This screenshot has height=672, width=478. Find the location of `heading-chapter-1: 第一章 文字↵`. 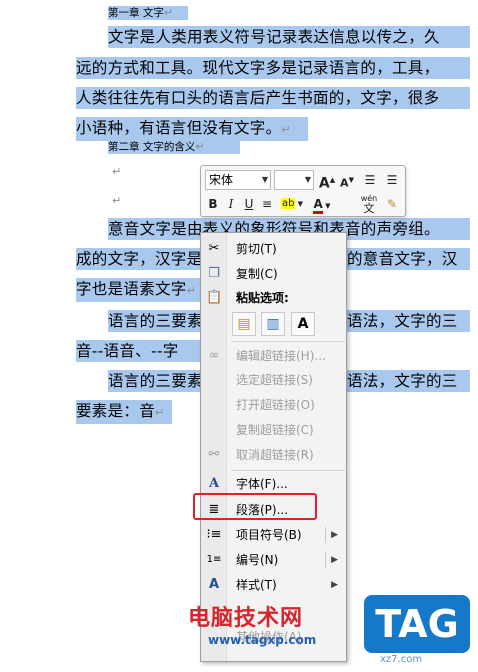

heading-chapter-1: 第一章 文字↵ is located at coordinates (148, 13).